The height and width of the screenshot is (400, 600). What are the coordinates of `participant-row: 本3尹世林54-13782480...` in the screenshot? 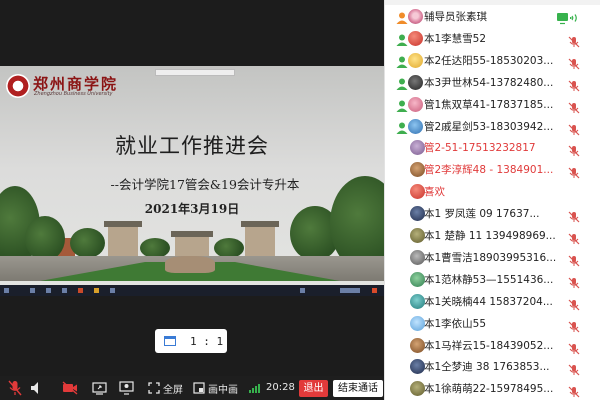 It's located at (492, 83).